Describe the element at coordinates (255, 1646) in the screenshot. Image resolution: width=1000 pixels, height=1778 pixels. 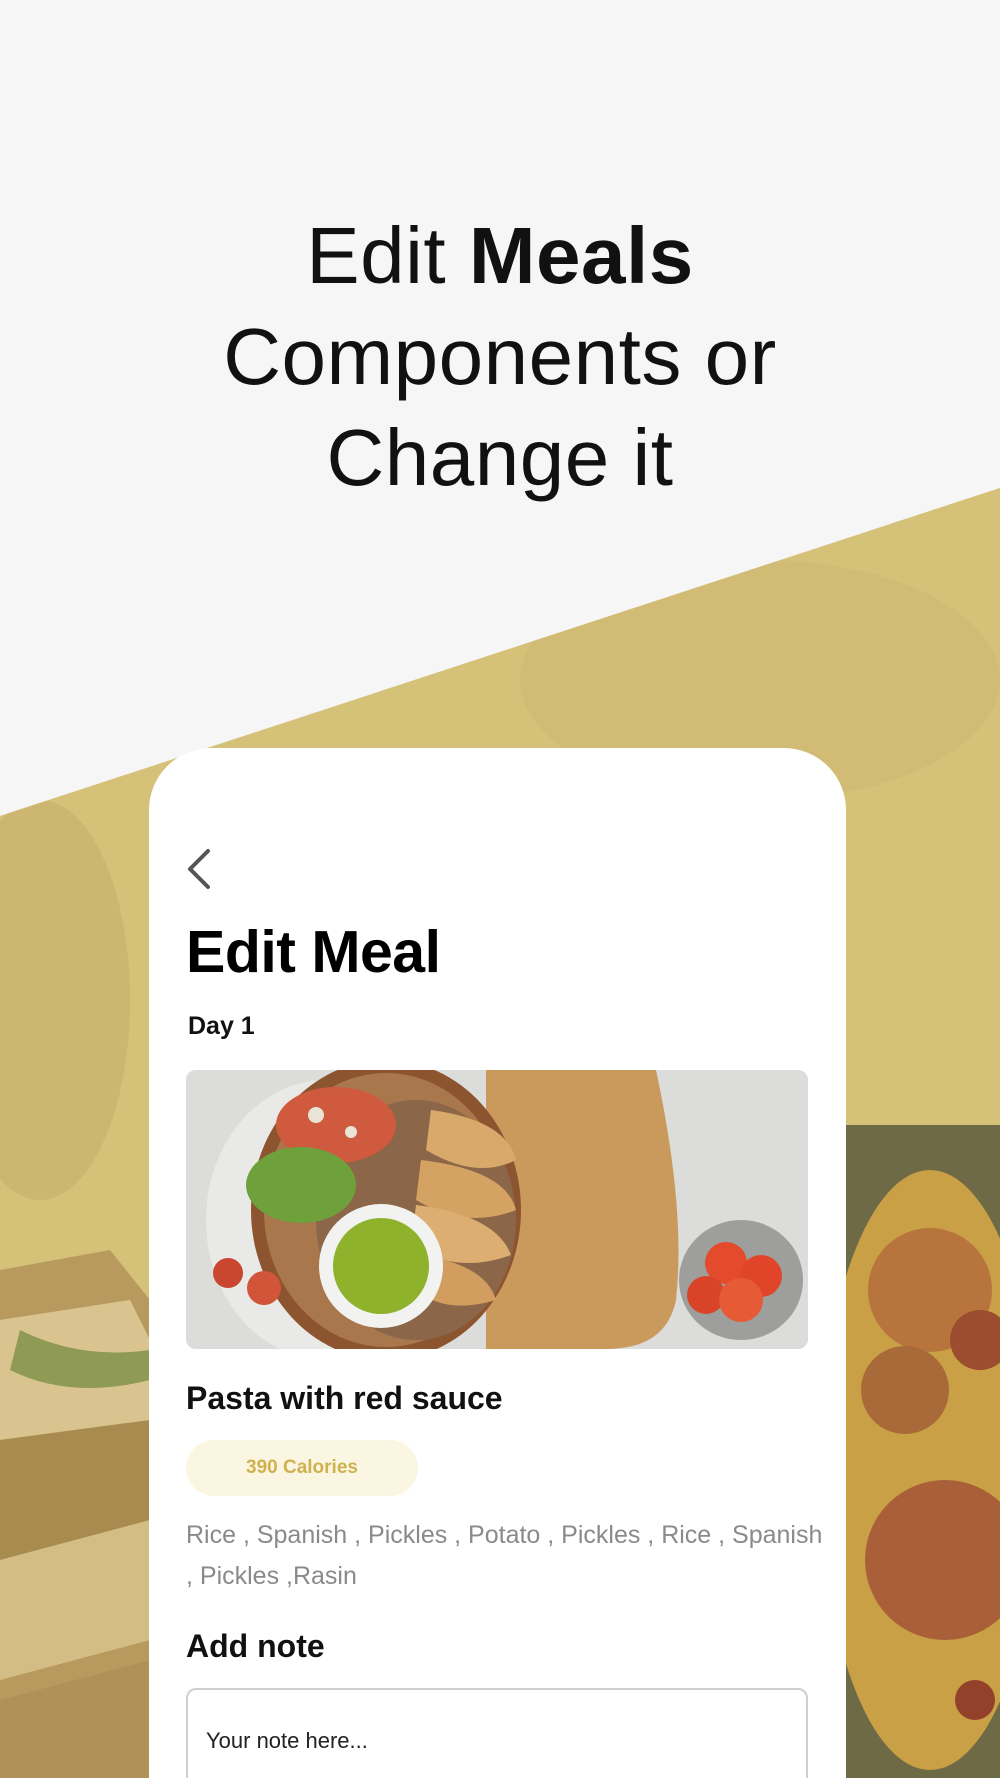
I see `add-note-heading: Add note` at that location.